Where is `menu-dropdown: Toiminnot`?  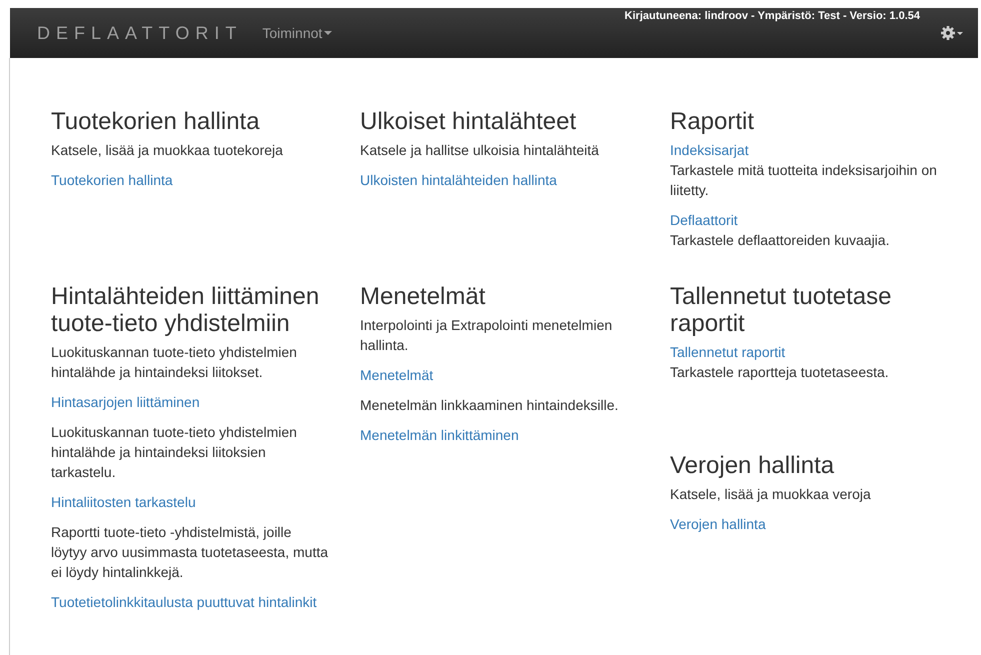
menu-dropdown: Toiminnot is located at coordinates (297, 33).